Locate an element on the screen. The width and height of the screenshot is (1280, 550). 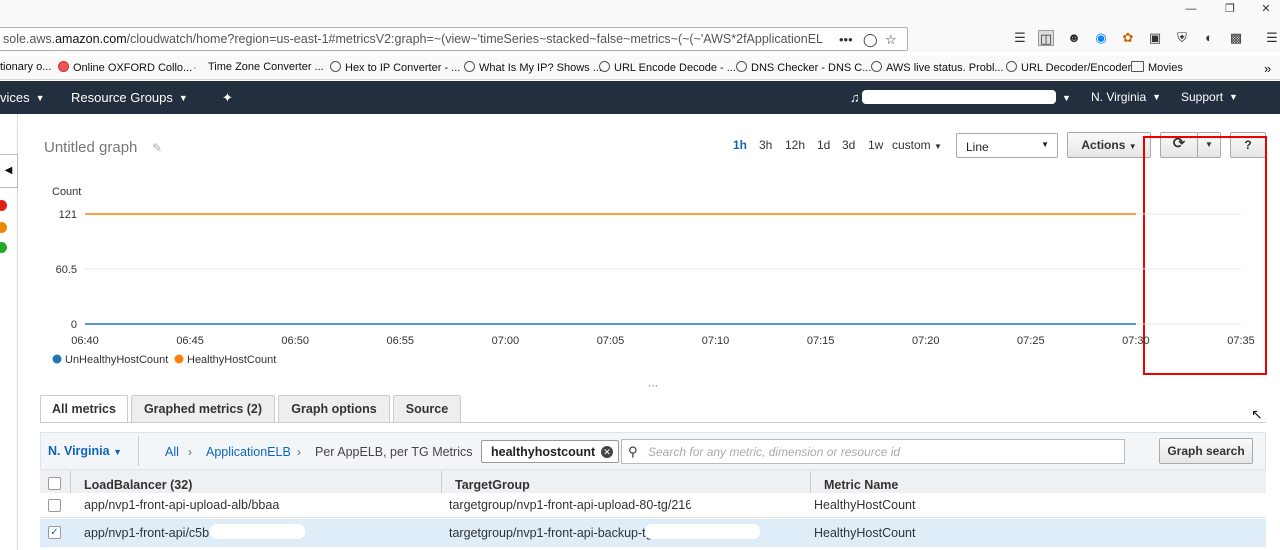
library-icon: ☰ is located at coordinates (1020, 38).